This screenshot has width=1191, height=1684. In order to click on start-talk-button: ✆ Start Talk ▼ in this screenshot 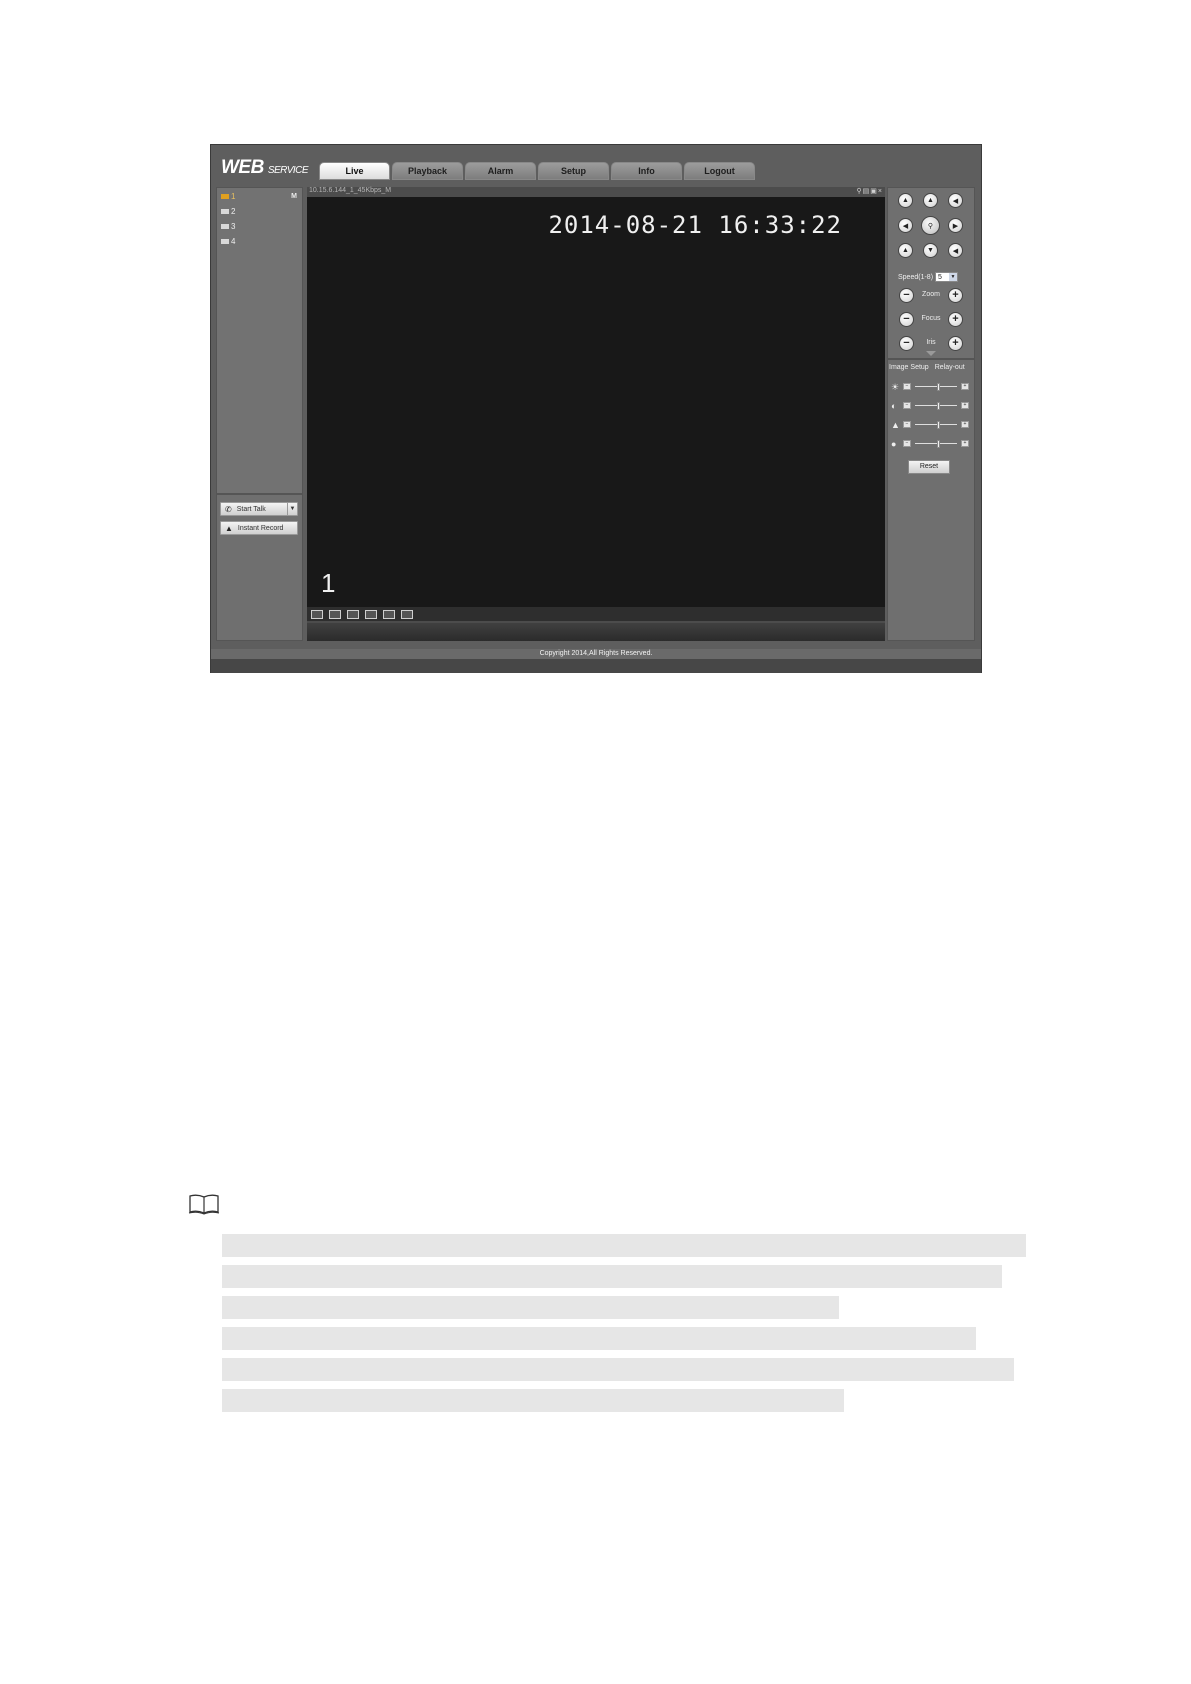, I will do `click(259, 509)`.